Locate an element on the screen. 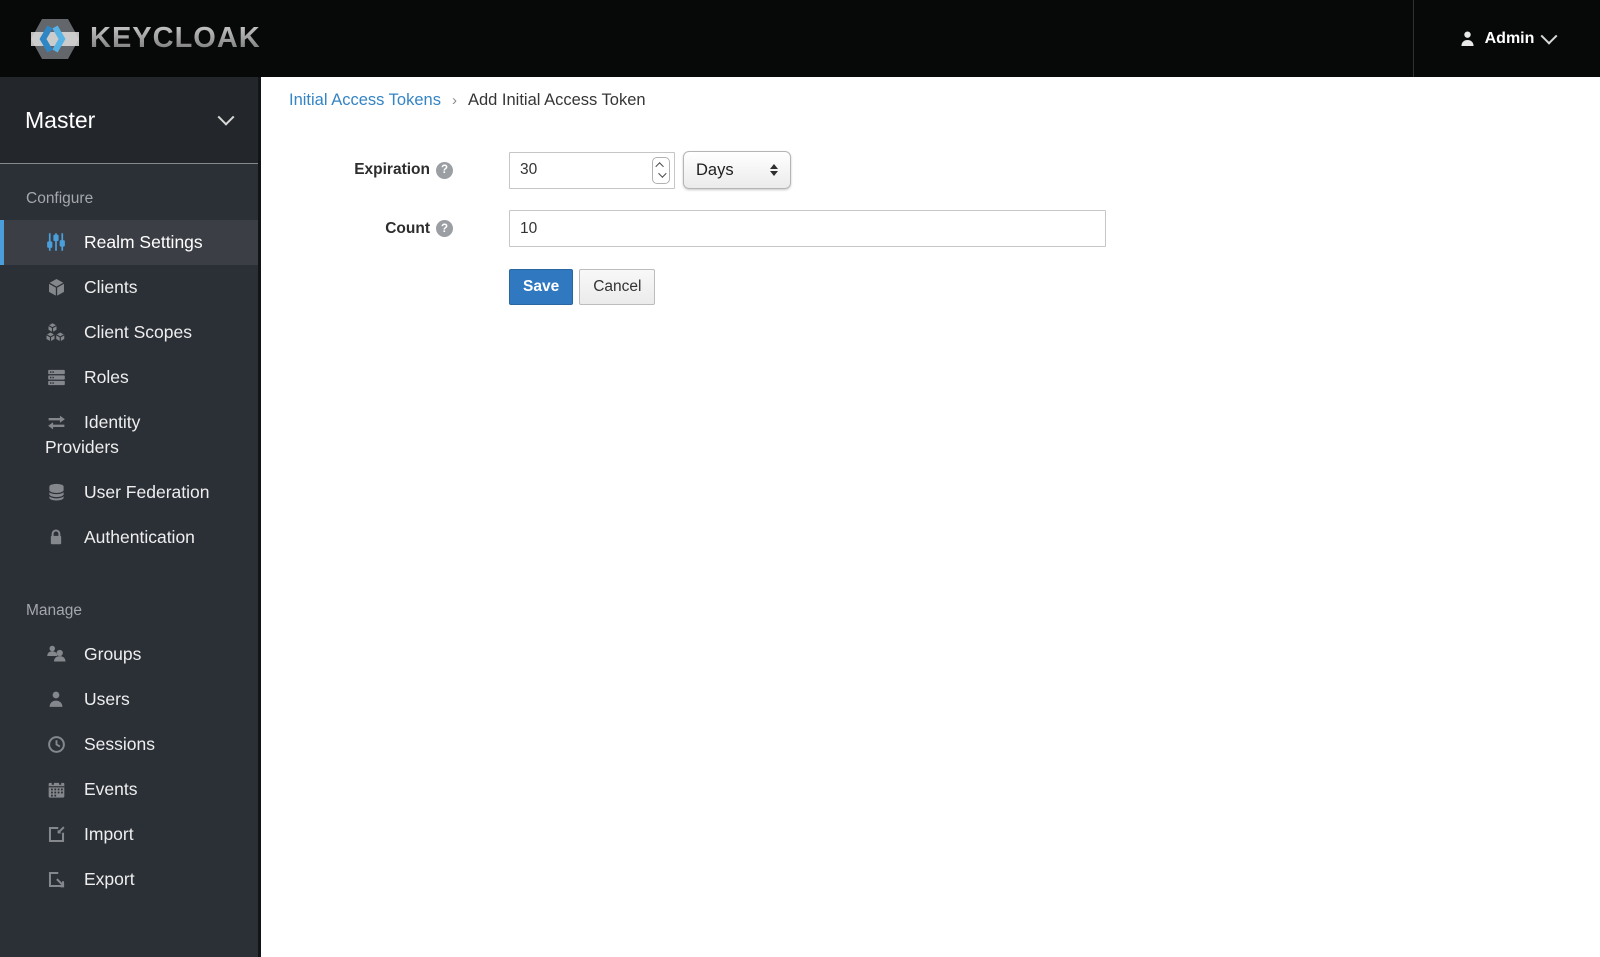 The image size is (1600, 957). brand-title: KEYCLOAK is located at coordinates (175, 38).